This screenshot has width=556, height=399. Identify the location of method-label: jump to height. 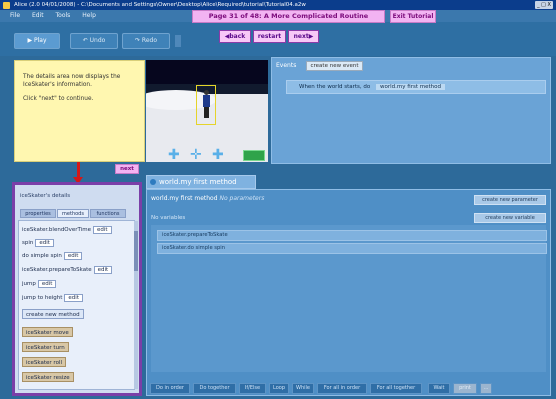
(42, 298).